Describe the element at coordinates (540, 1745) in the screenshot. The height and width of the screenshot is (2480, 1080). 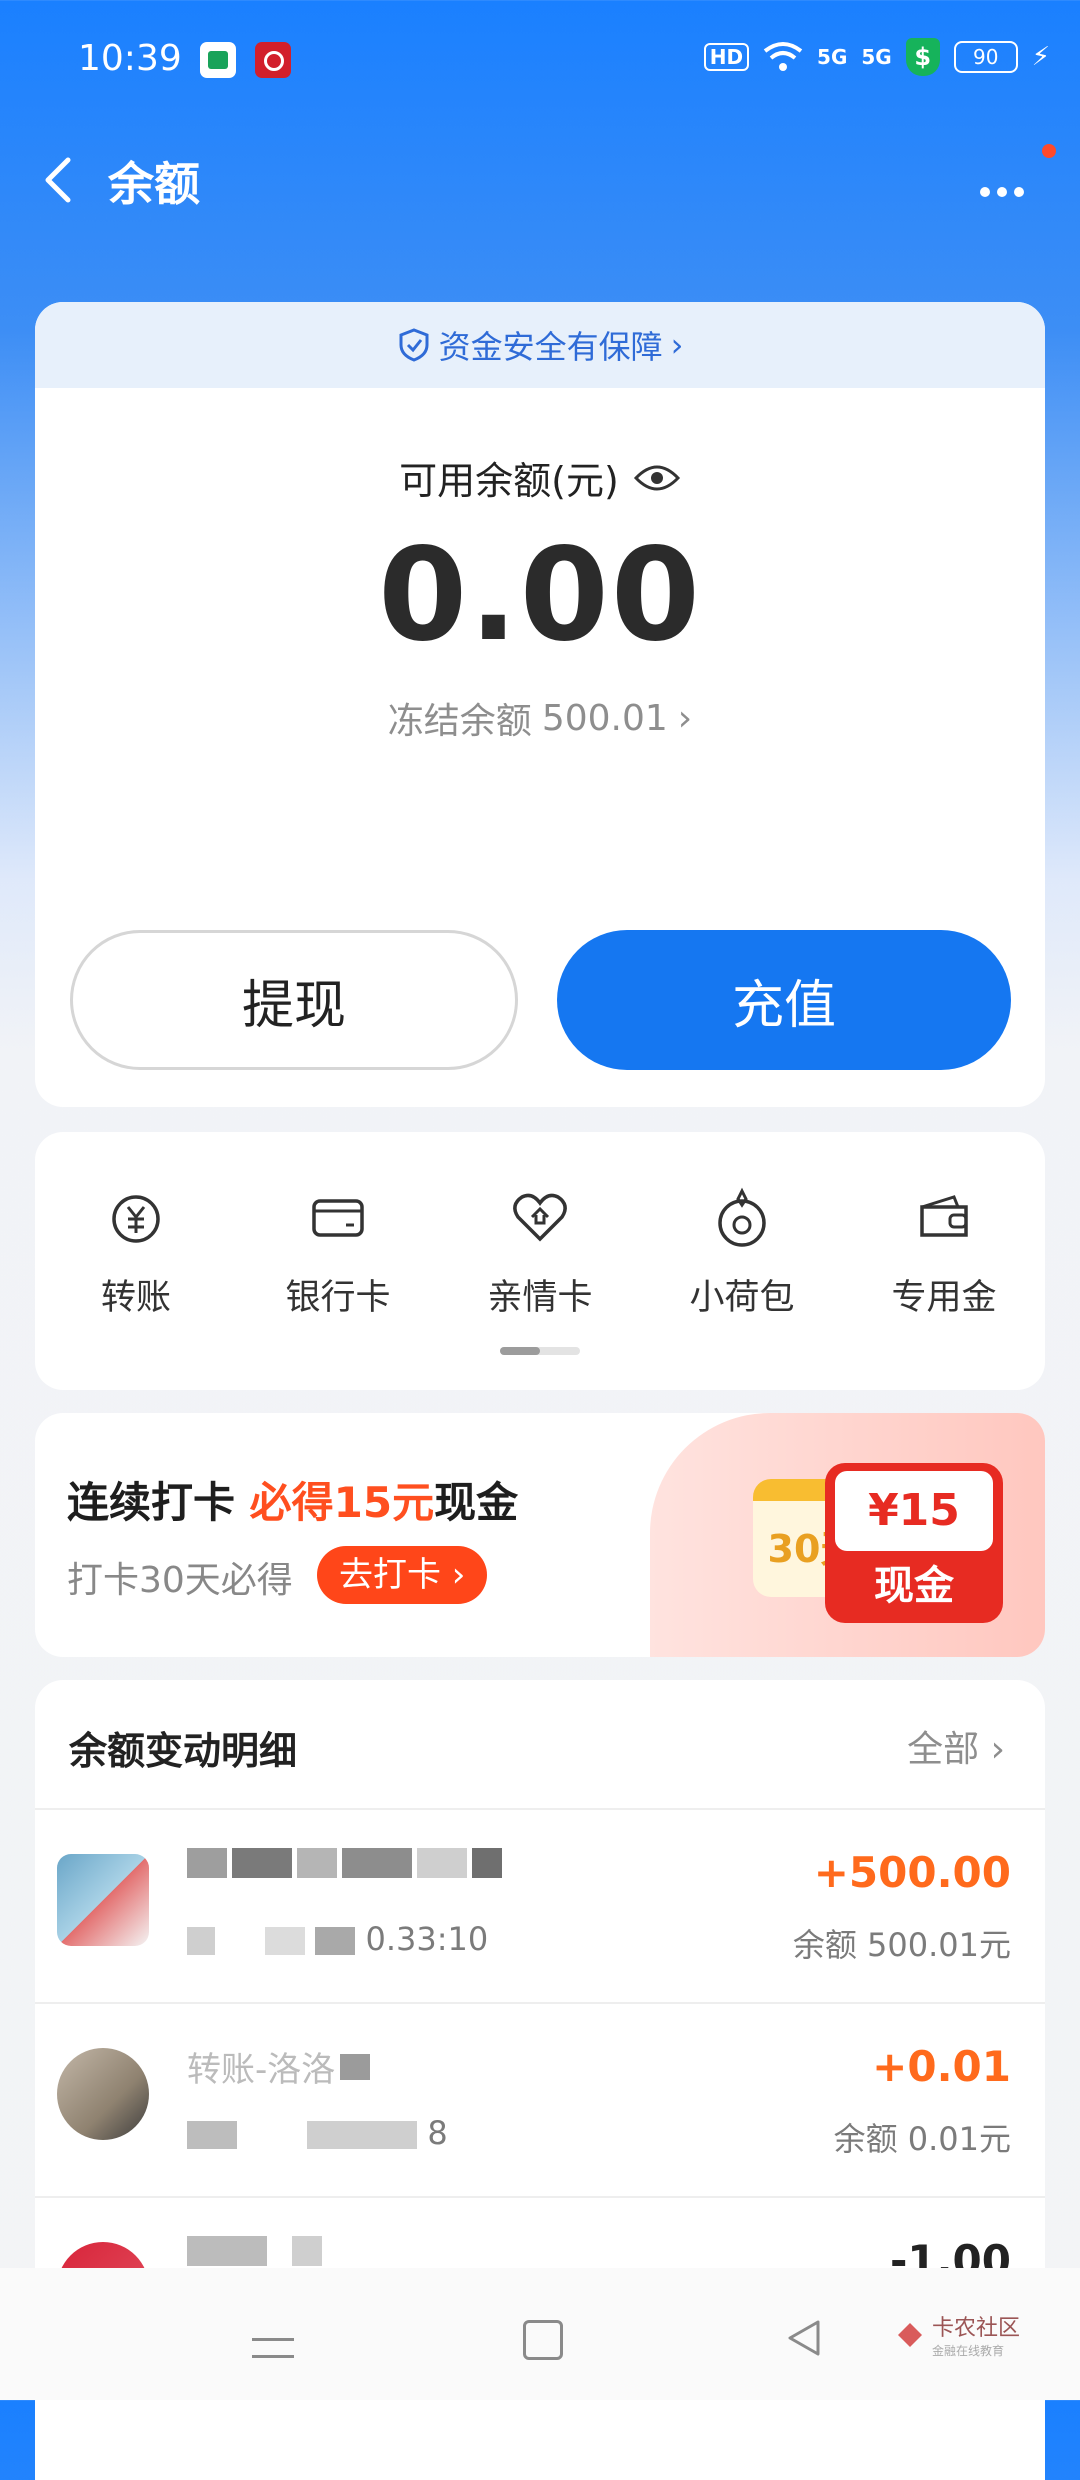
I see `history-header: 余额变动明细 全部 ›` at that location.